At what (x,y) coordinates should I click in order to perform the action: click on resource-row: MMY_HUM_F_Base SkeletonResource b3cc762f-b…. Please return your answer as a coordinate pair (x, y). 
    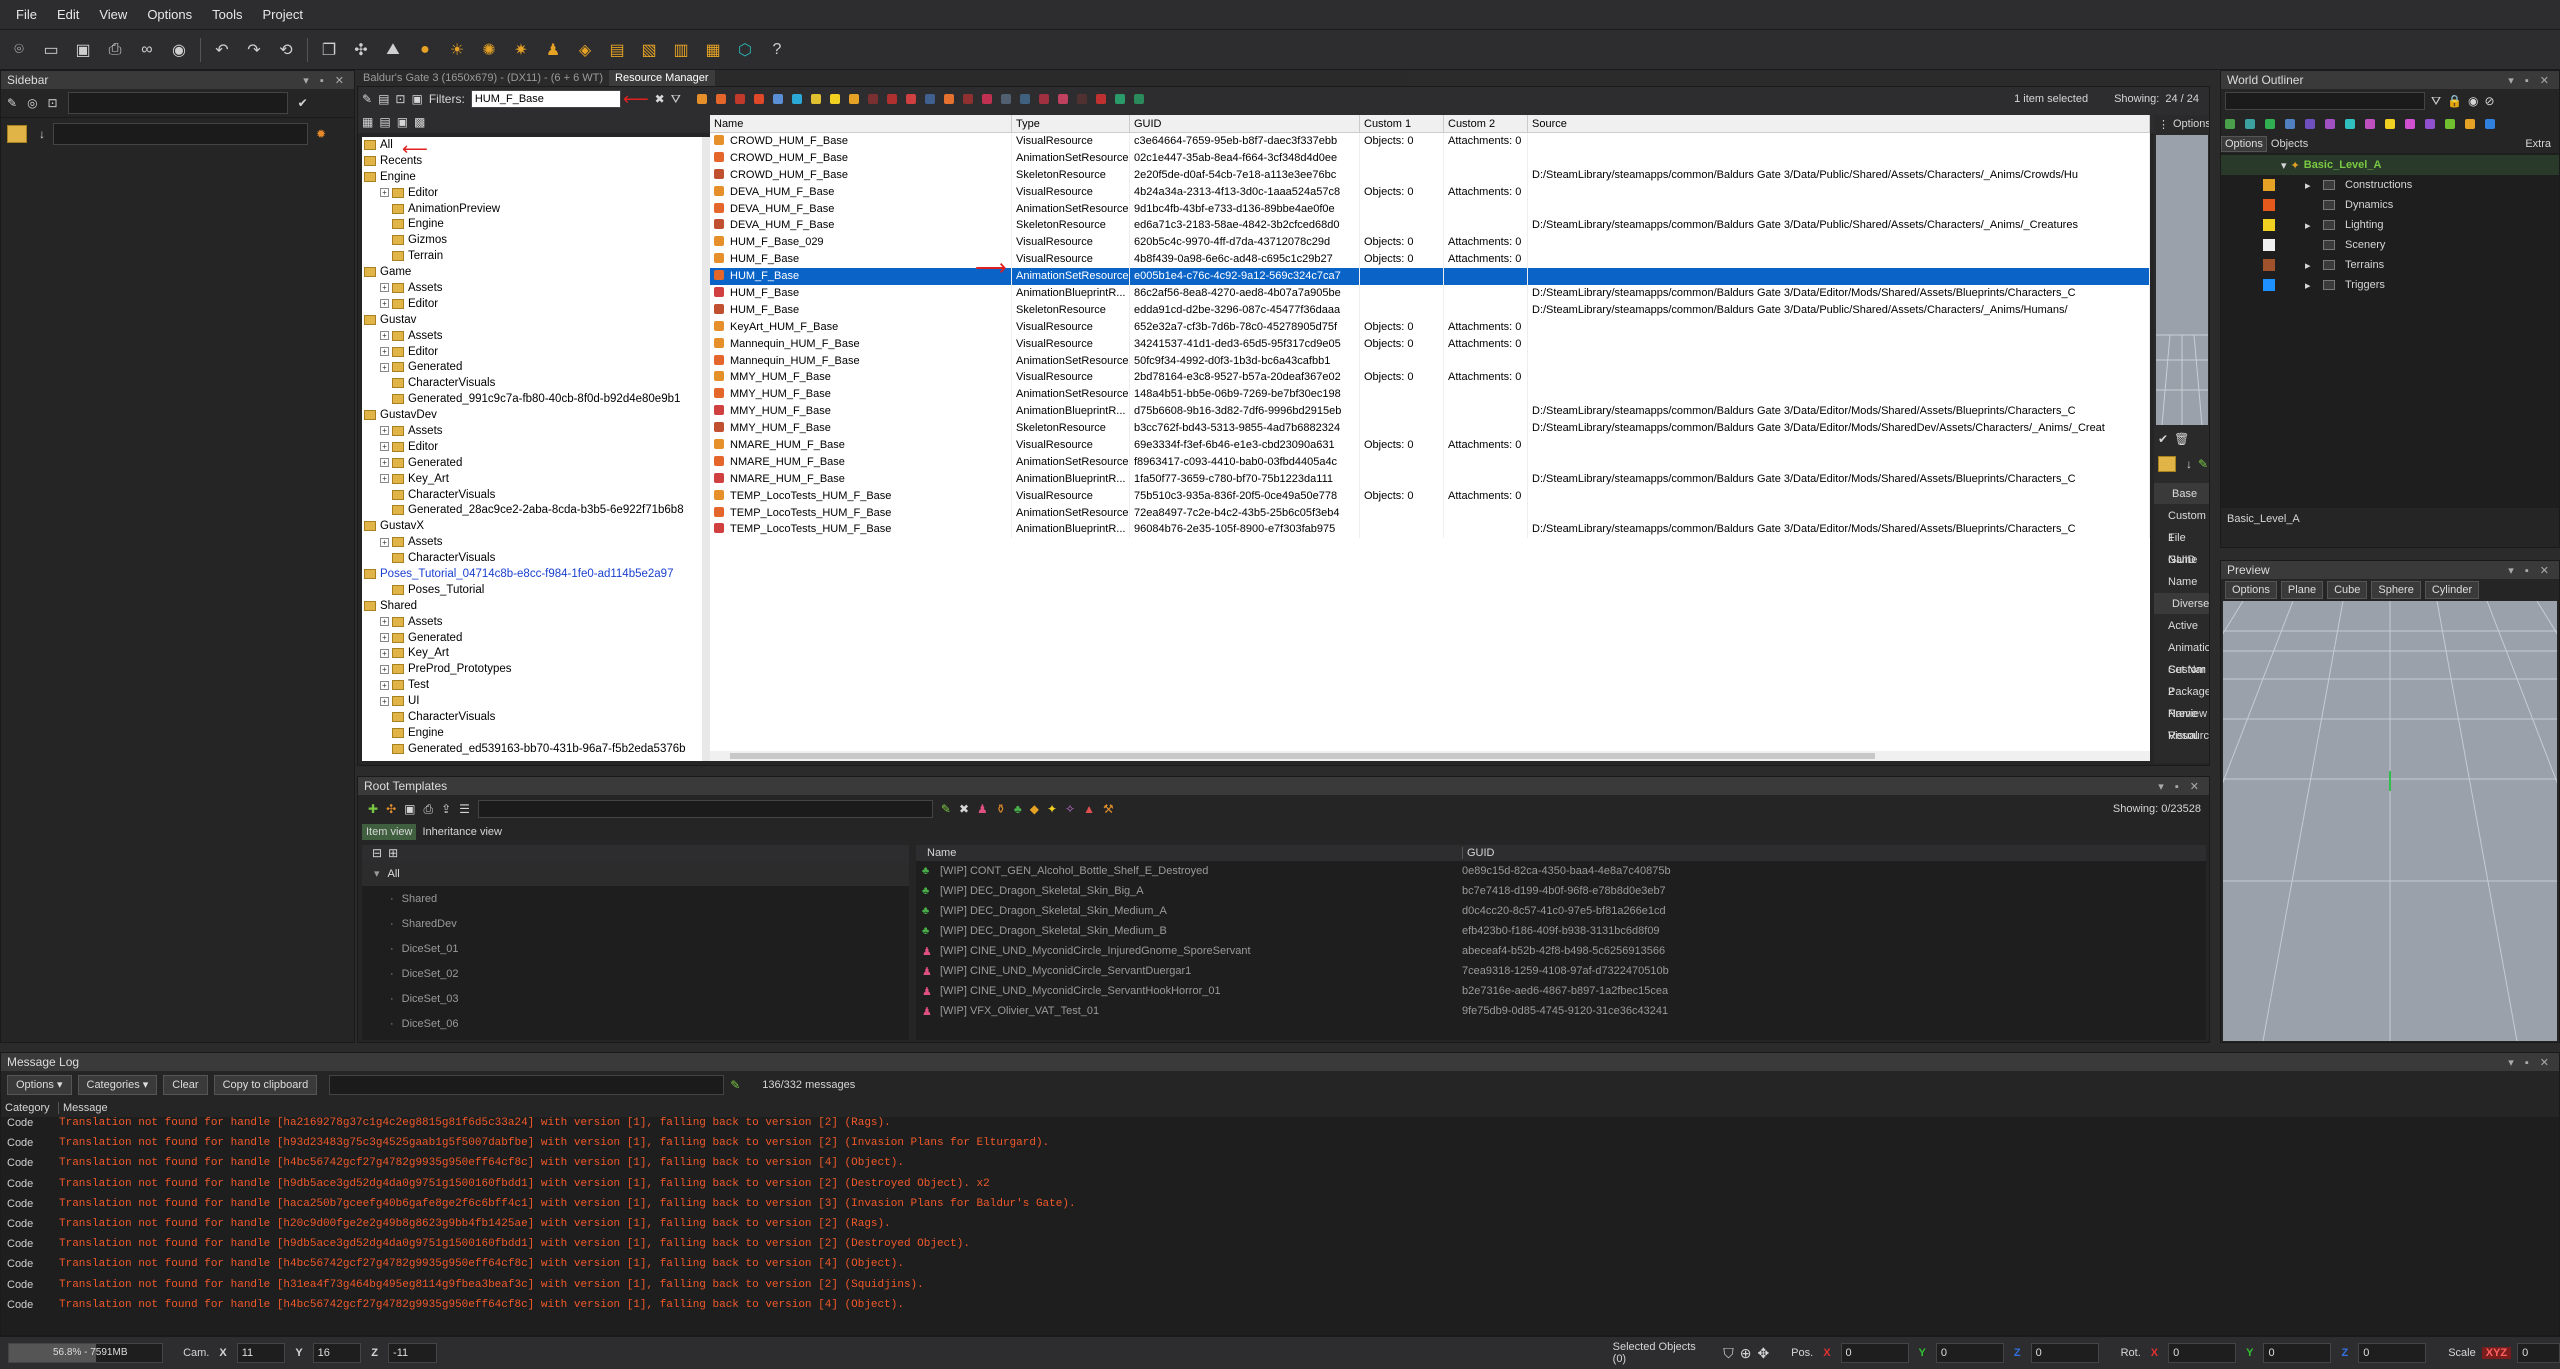
    Looking at the image, I should click on (1430, 429).